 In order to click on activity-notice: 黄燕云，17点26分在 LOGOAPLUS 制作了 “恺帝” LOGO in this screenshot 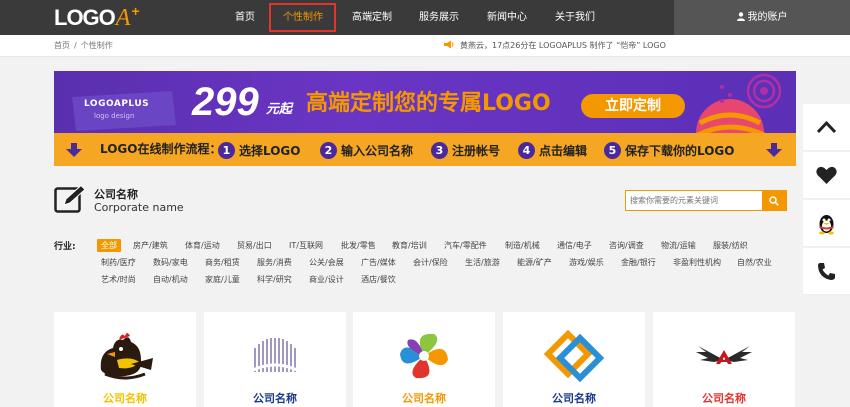, I will do `click(555, 46)`.